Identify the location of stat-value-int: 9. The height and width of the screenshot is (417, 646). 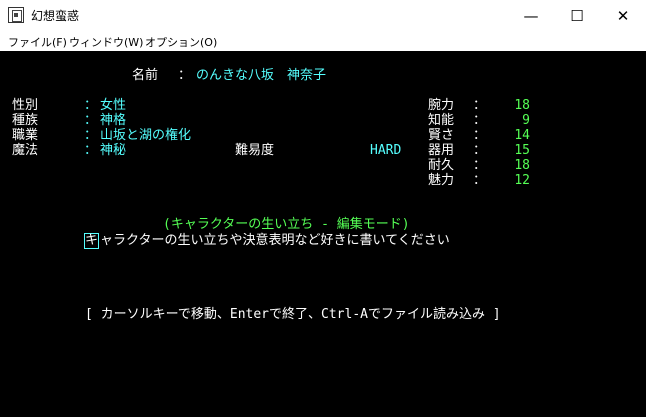
(526, 120).